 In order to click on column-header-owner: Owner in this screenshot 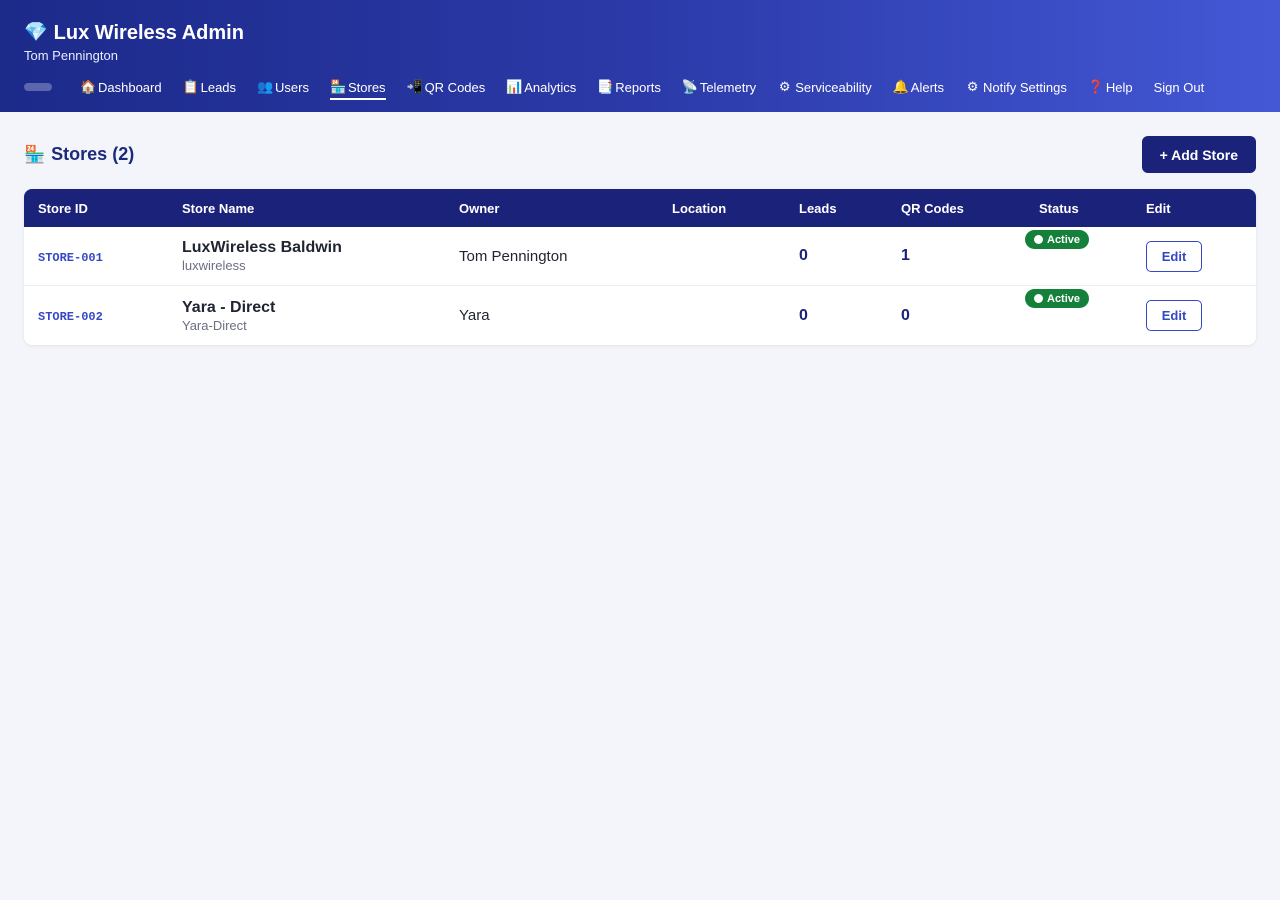, I will do `click(551, 208)`.